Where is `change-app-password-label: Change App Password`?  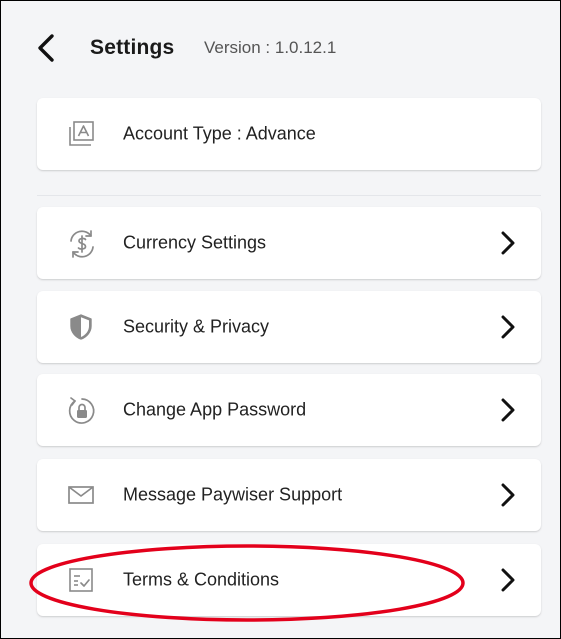
change-app-password-label: Change App Password is located at coordinates (215, 409).